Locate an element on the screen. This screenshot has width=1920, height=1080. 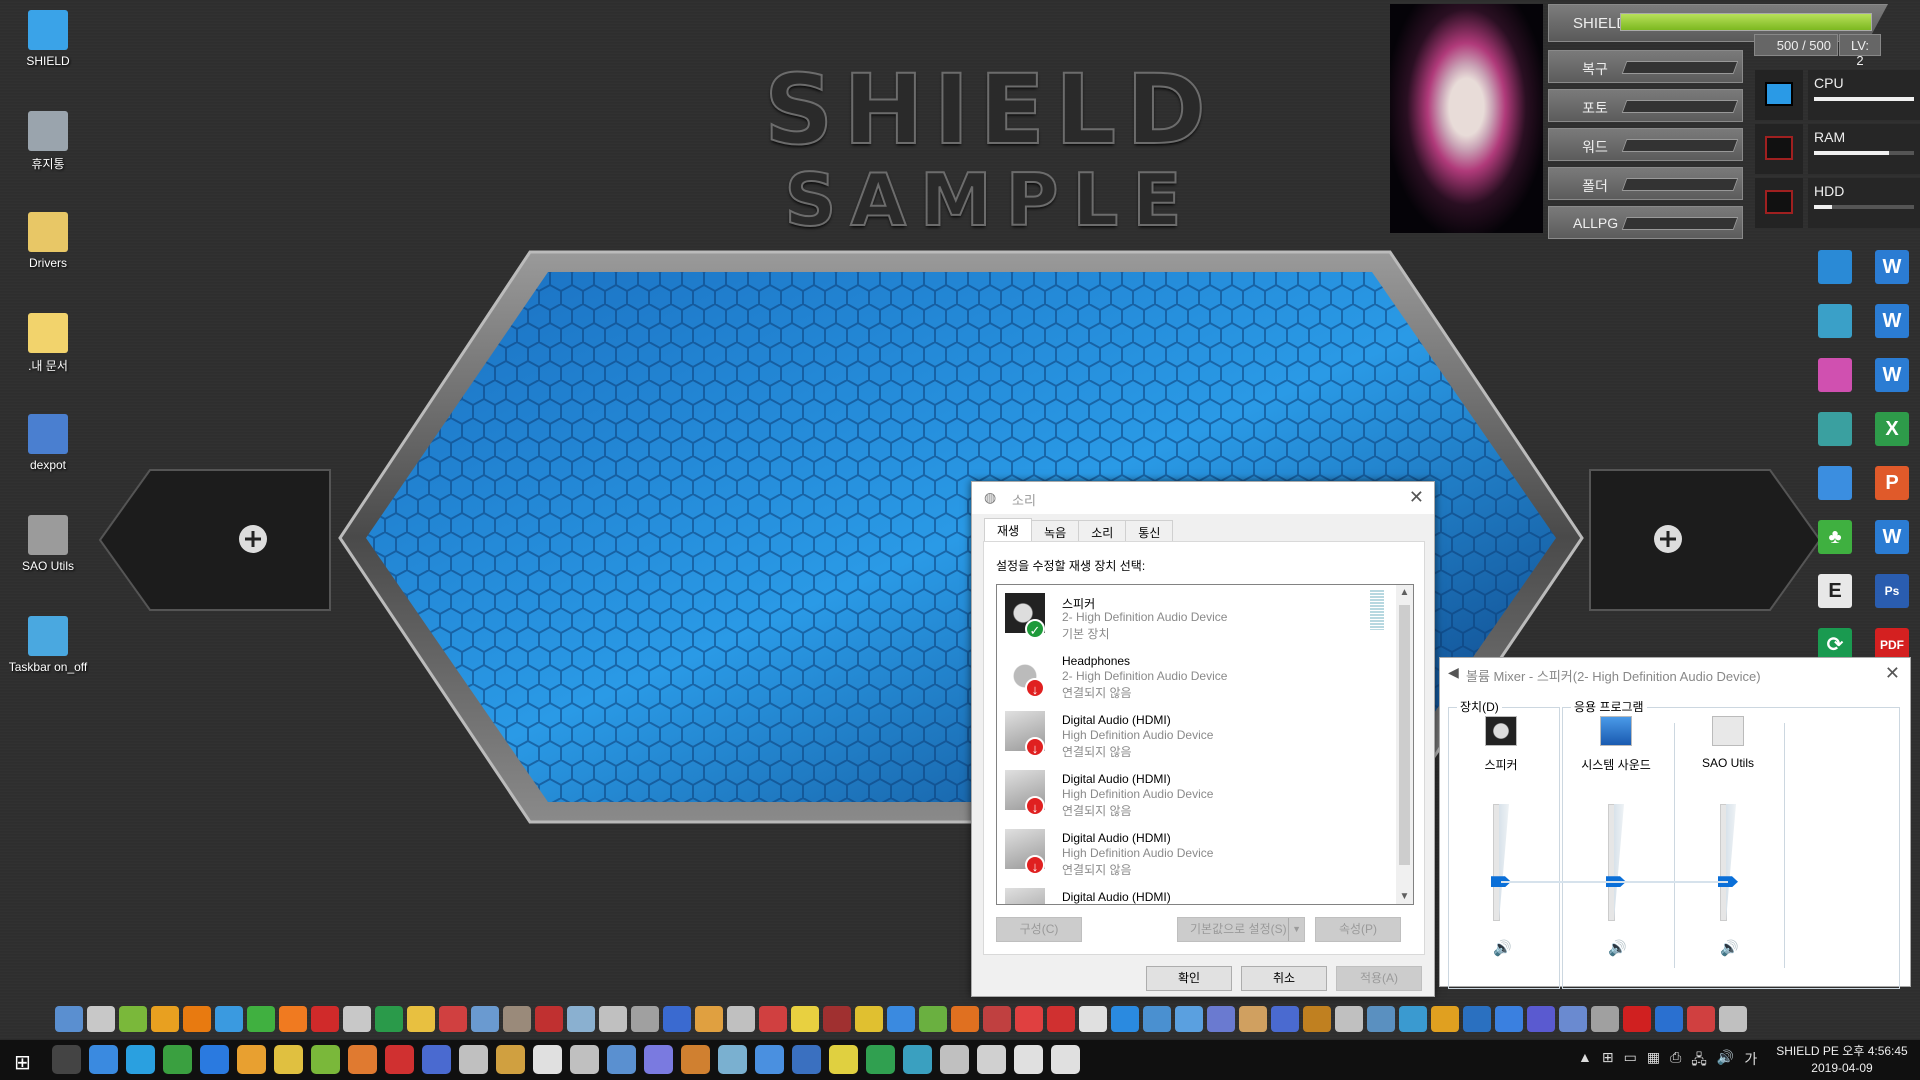
tray-icon: ⊞ is located at coordinates (1608, 1061).